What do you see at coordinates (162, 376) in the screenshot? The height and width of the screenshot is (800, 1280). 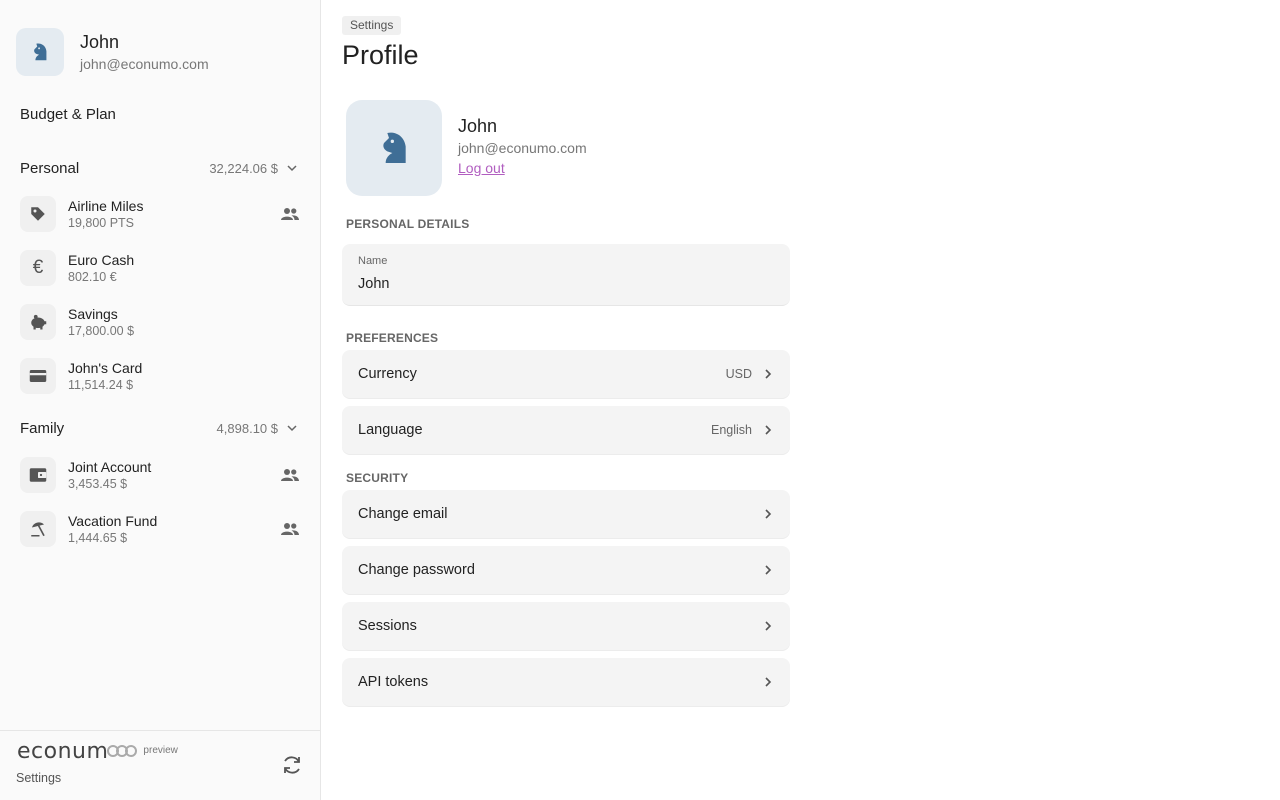 I see `account-johns-card: John's Card 11,514.24 $` at bounding box center [162, 376].